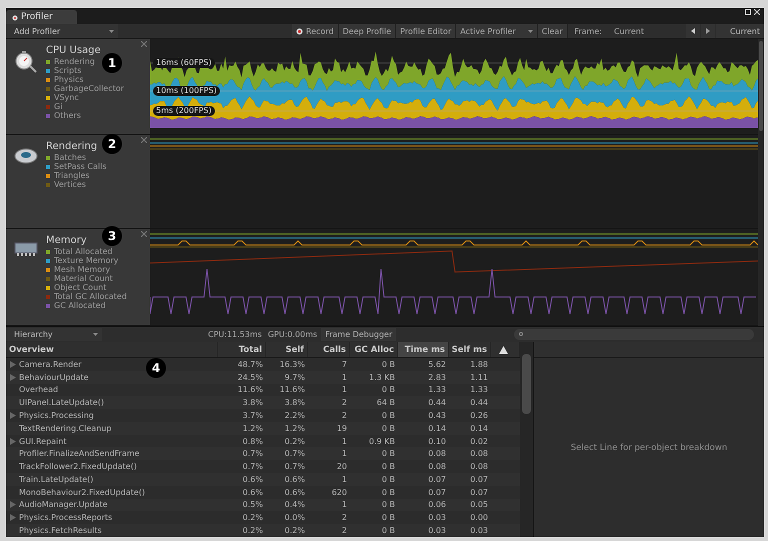 The height and width of the screenshot is (541, 768). What do you see at coordinates (748, 12) in the screenshot?
I see `maximize-icon` at bounding box center [748, 12].